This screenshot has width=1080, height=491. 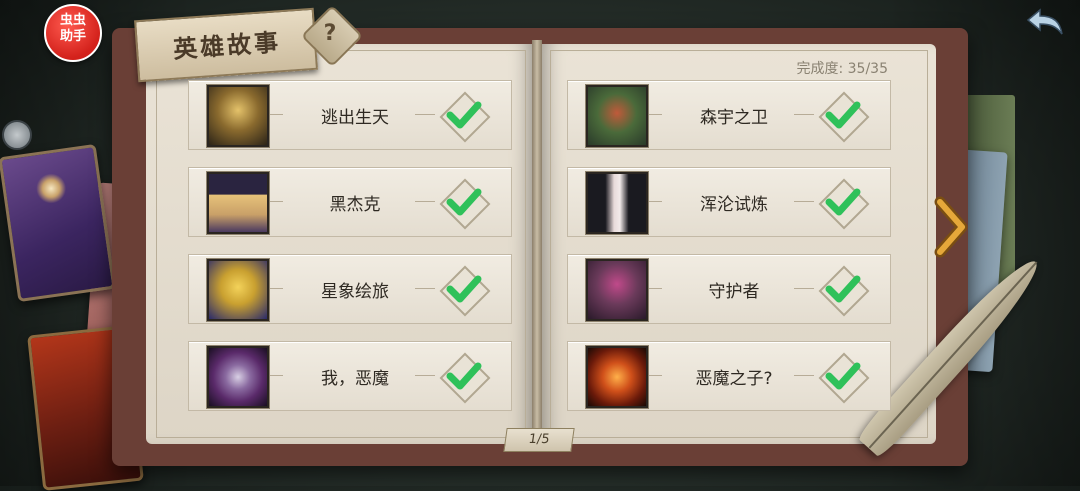 I want to click on story-row-1: 逃出生天, so click(x=350, y=115).